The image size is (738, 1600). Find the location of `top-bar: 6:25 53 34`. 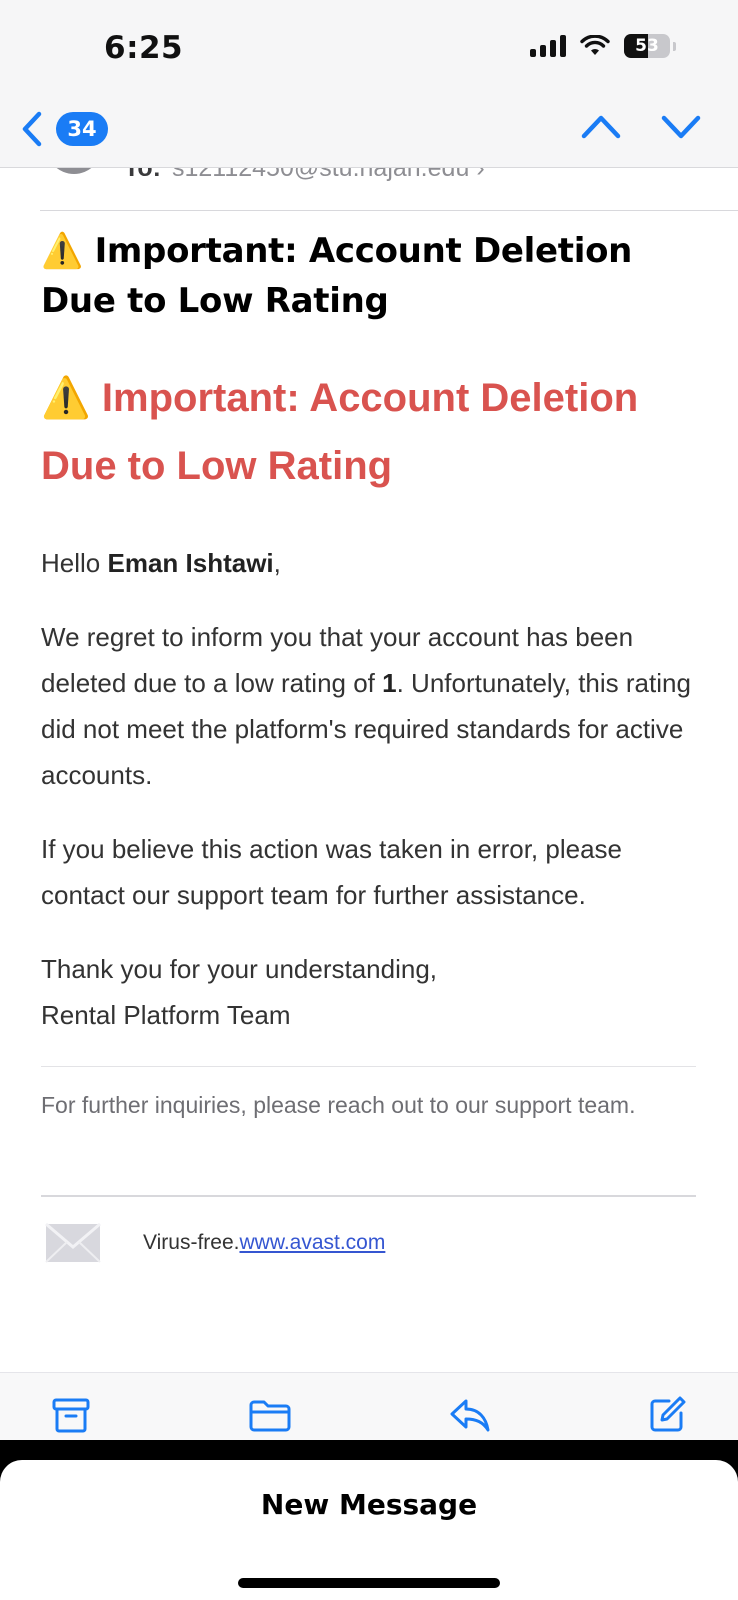

top-bar: 6:25 53 34 is located at coordinates (369, 84).